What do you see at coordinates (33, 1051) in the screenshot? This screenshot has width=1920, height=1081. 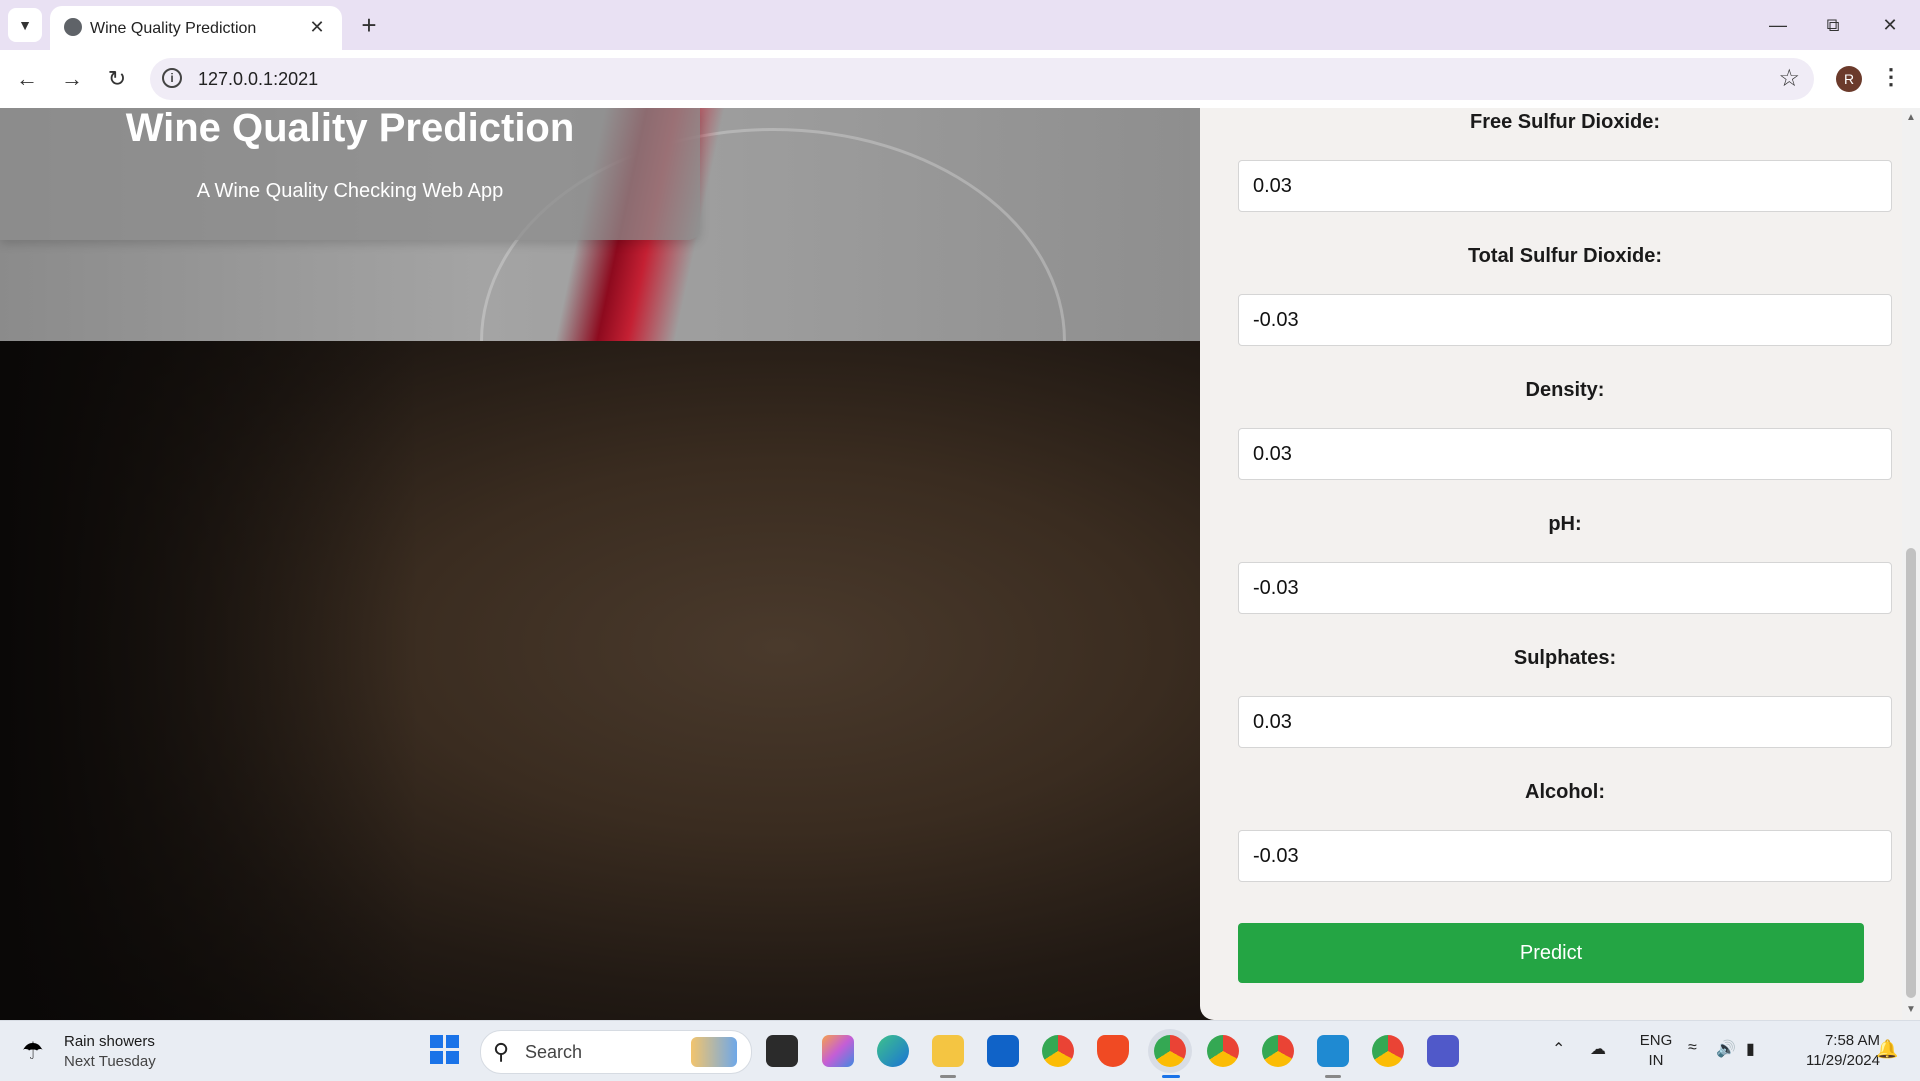 I see `rain-umbrella-icon: ☂` at bounding box center [33, 1051].